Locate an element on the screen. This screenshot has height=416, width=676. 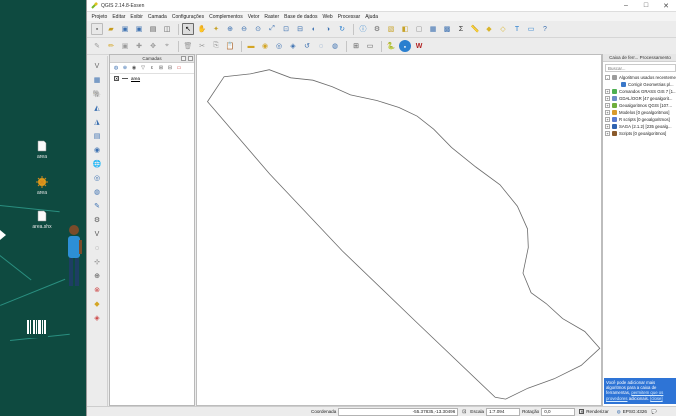
touch-zoom-icon: ↖ is located at coordinates (188, 29).